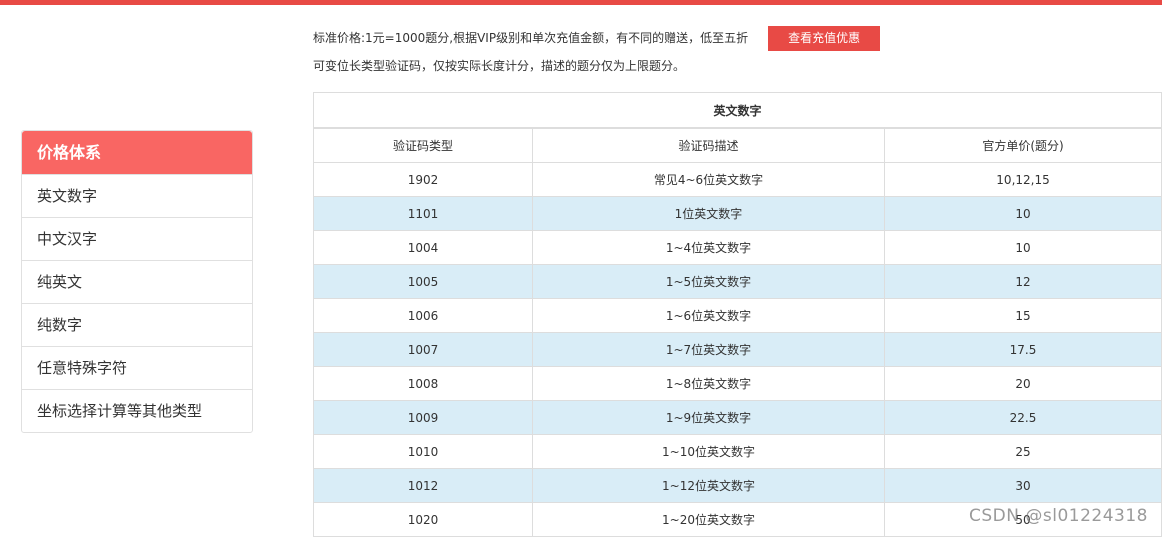 This screenshot has width=1162, height=537. I want to click on table-row: 1902 常见4~6位英文数字 10,12,15, so click(737, 179).